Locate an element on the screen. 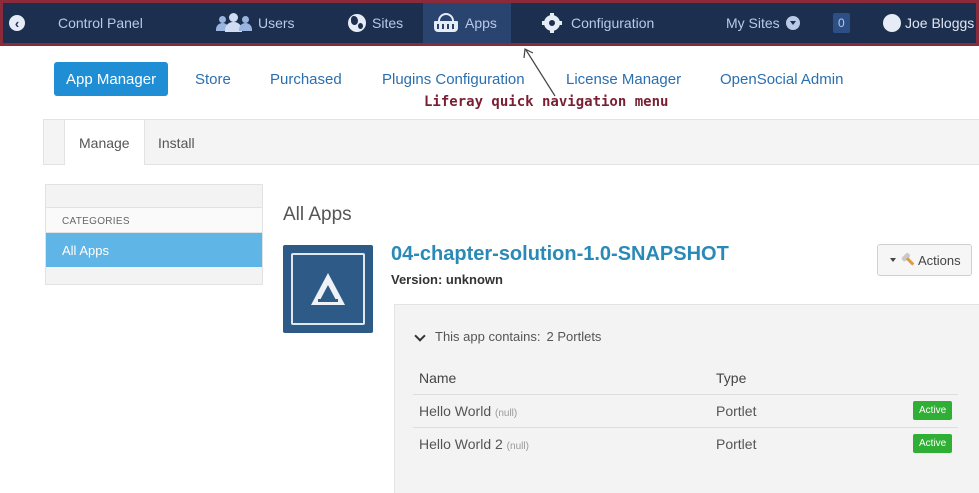  portlet-name: Hello World 2 (null) is located at coordinates (474, 444).